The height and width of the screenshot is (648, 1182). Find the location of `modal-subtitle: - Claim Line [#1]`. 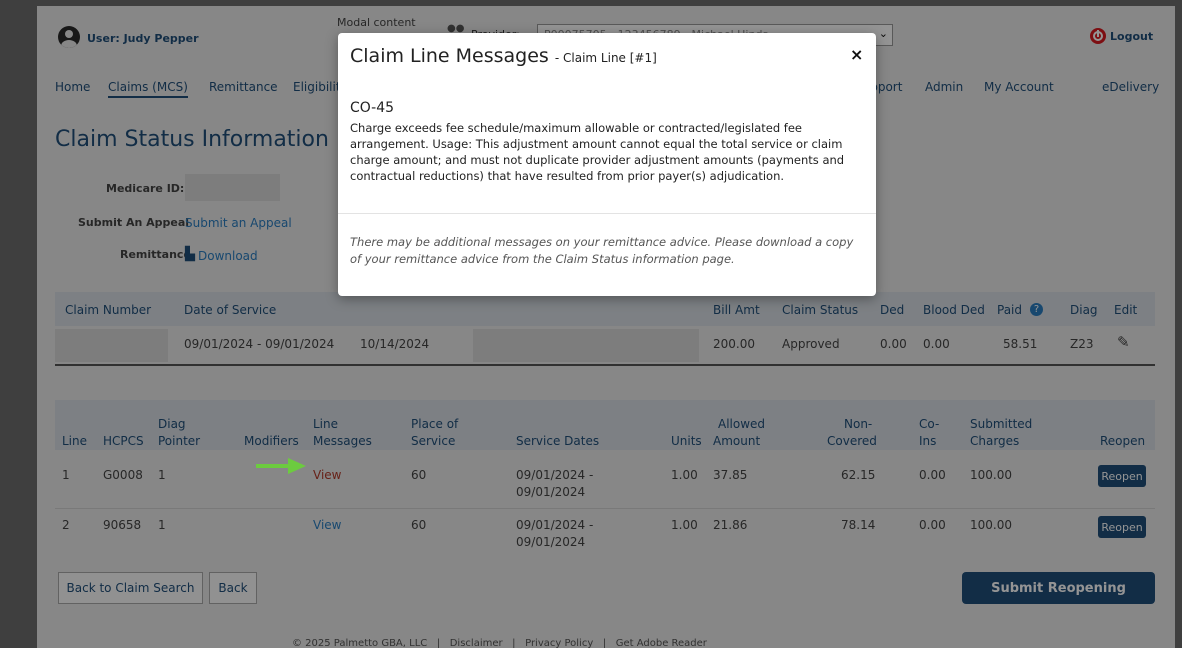

modal-subtitle: - Claim Line [#1] is located at coordinates (605, 58).